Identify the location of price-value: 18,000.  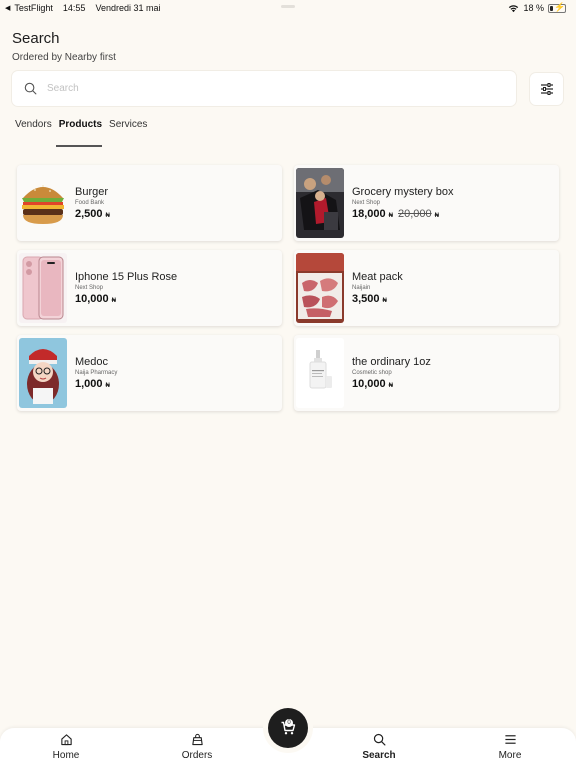
(369, 214).